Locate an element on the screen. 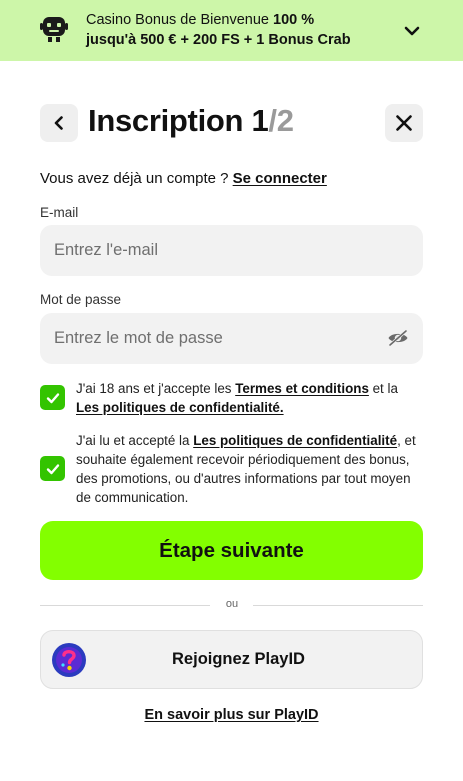  divider-text: ou is located at coordinates (232, 604).